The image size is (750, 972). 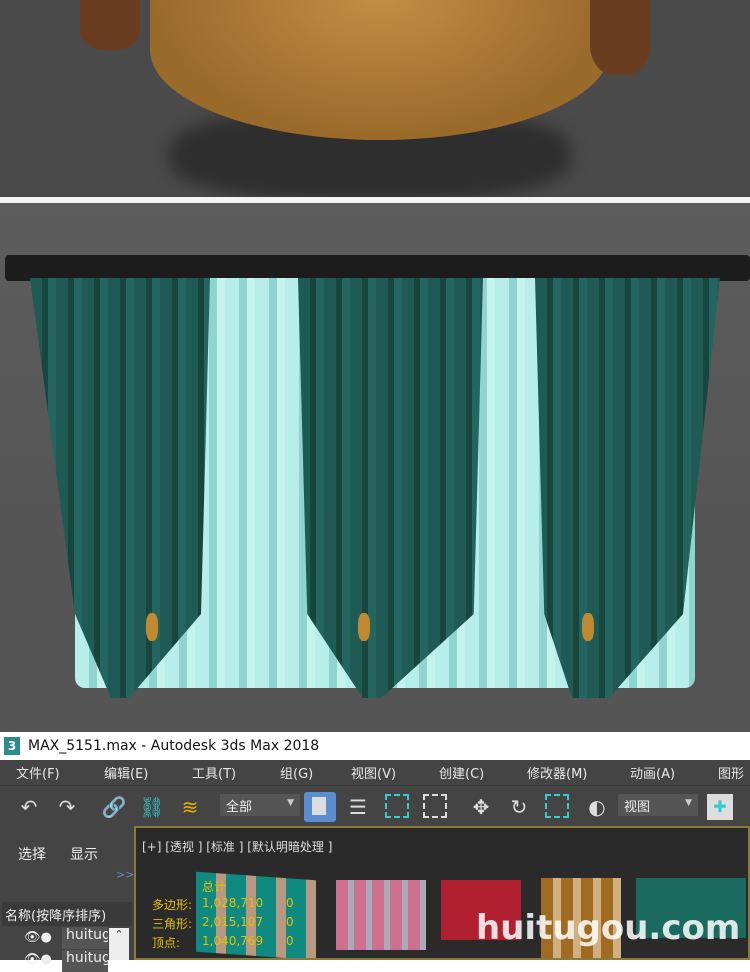 I want to click on rotate-icon: ↻, so click(x=519, y=807).